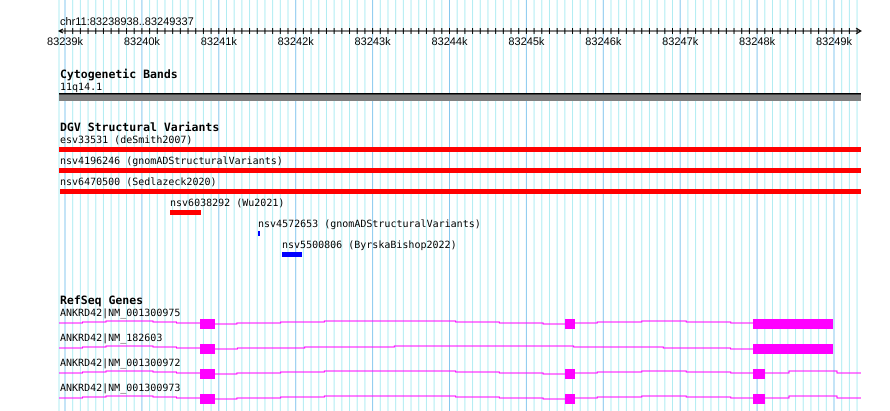 This screenshot has width=890, height=411. Describe the element at coordinates (119, 74) in the screenshot. I see `track-title: Cytogenetic Bands` at that location.